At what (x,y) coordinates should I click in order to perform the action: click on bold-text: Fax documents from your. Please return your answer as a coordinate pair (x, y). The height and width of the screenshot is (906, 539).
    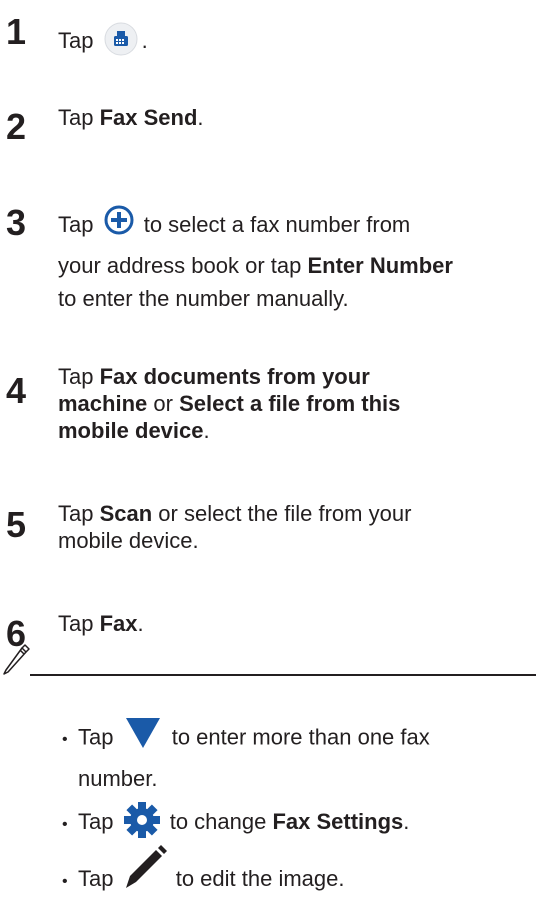
    Looking at the image, I should click on (234, 376).